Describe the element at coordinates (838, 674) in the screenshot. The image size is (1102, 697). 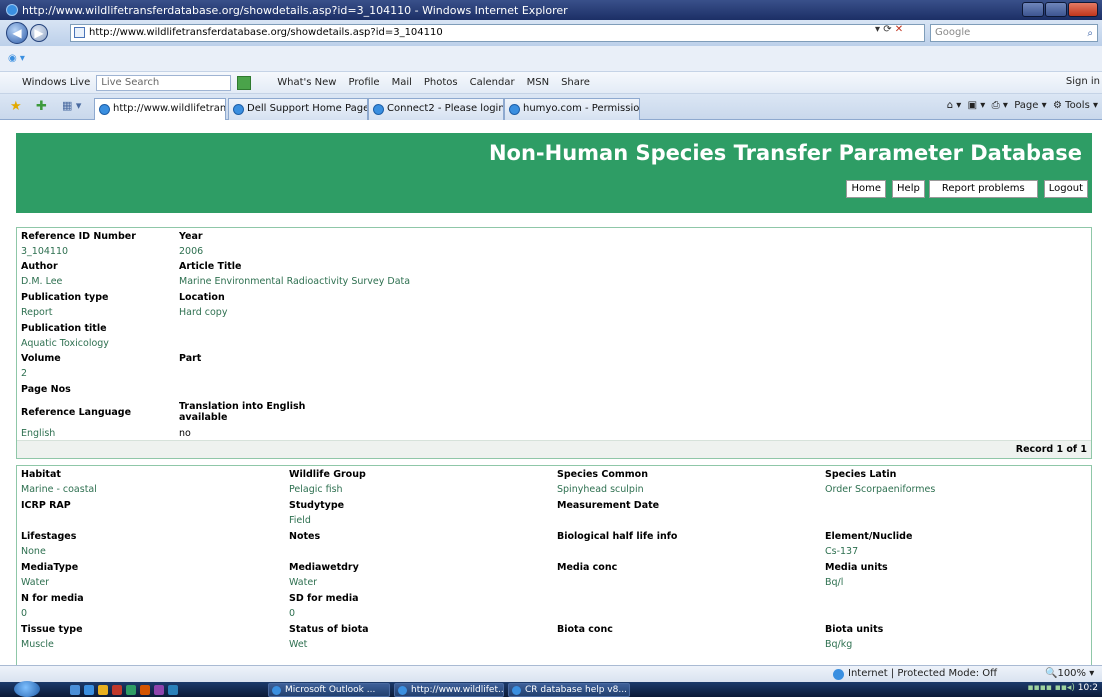
I see `internet-zone-icon` at that location.